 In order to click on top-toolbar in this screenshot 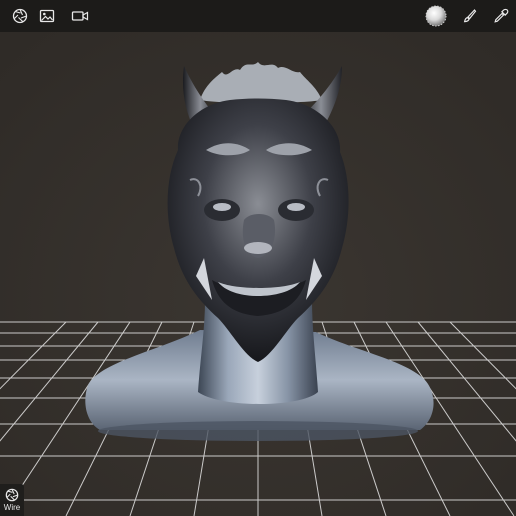, I will do `click(258, 16)`.